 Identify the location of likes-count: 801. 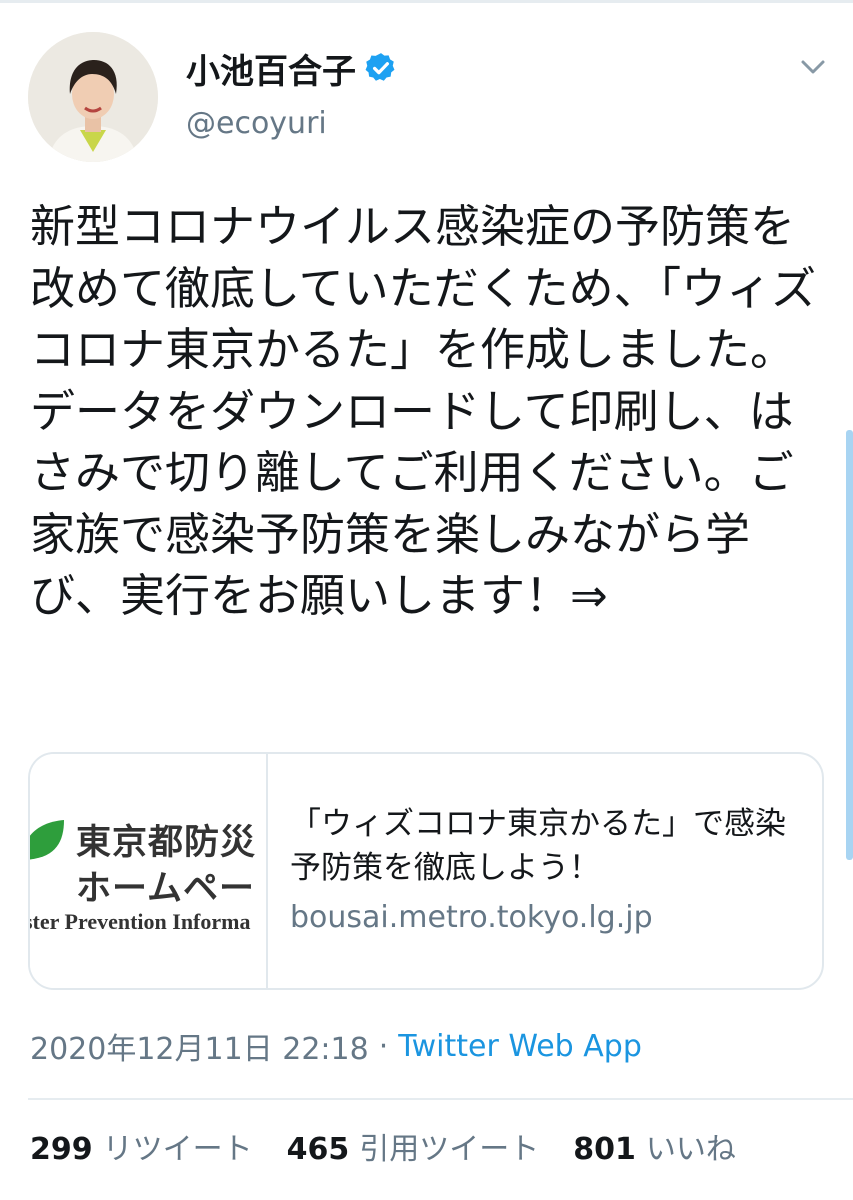
(604, 1149).